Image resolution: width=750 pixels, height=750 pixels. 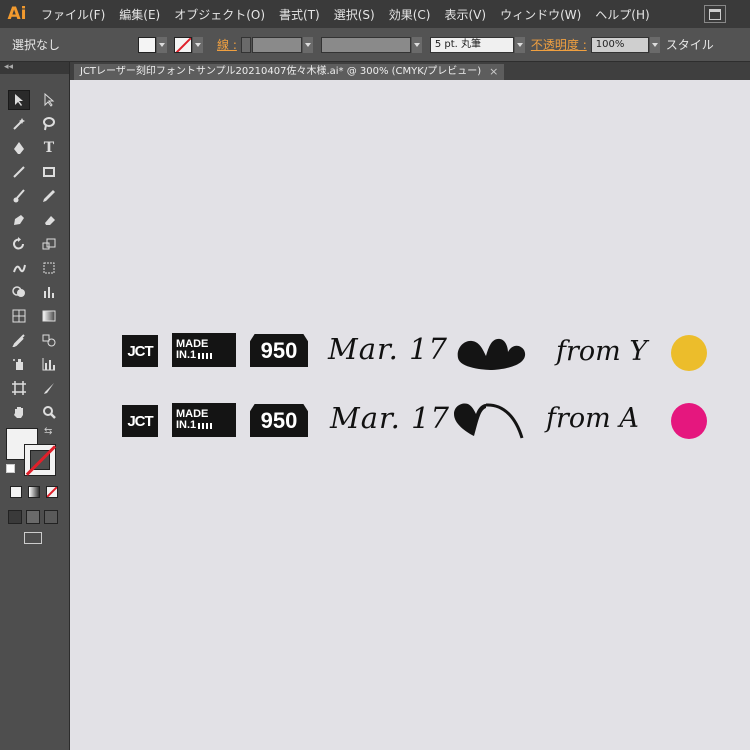 I want to click on artboard-icon, so click(x=19, y=388).